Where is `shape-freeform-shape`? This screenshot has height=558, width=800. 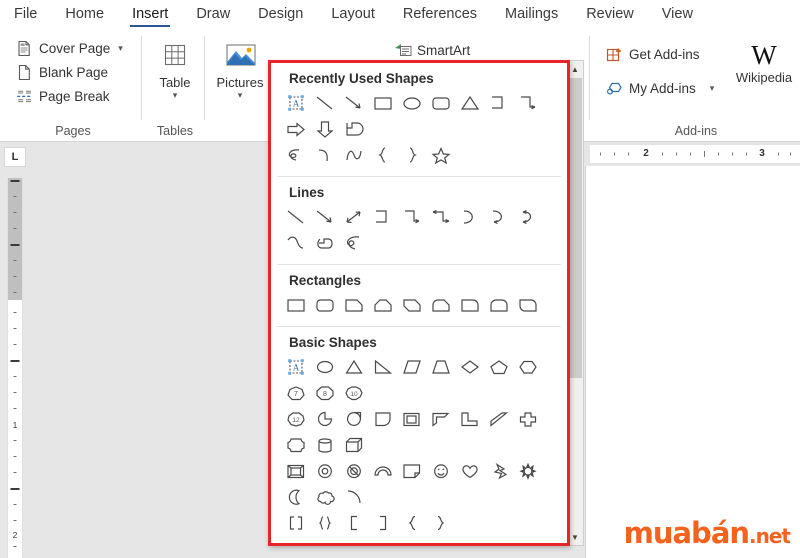
shape-freeform-shape is located at coordinates (324, 243).